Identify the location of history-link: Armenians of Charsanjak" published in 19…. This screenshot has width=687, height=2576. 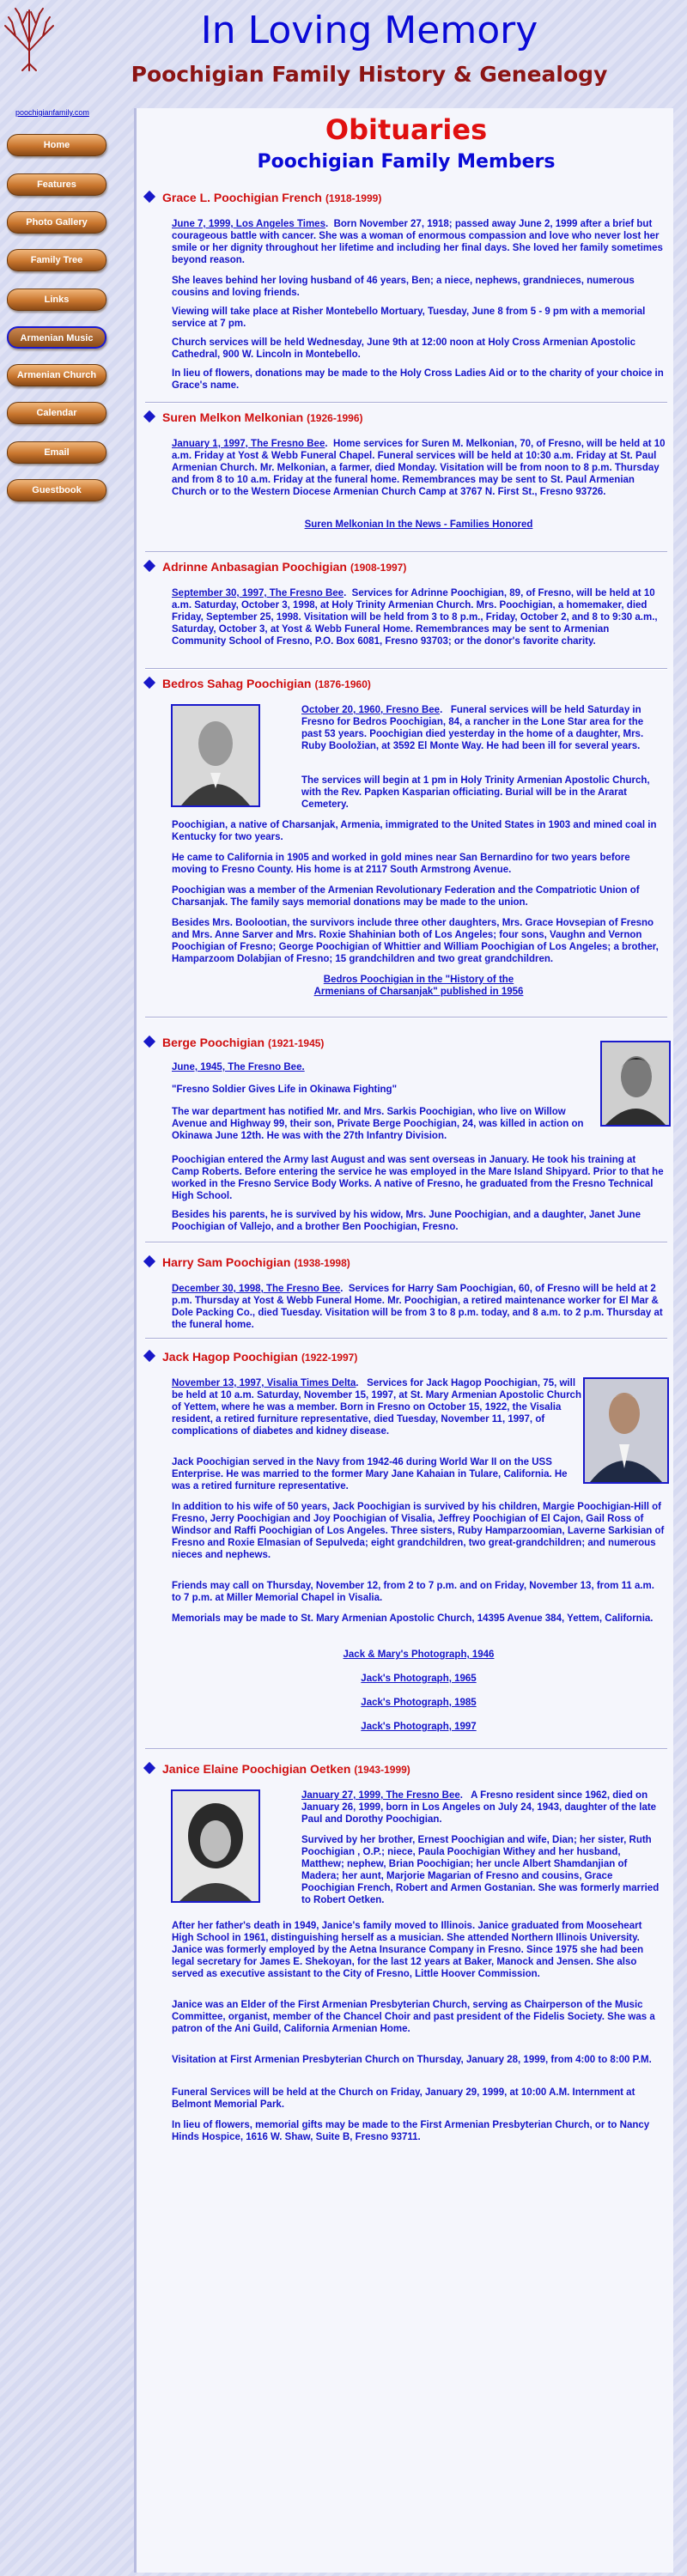
(419, 992).